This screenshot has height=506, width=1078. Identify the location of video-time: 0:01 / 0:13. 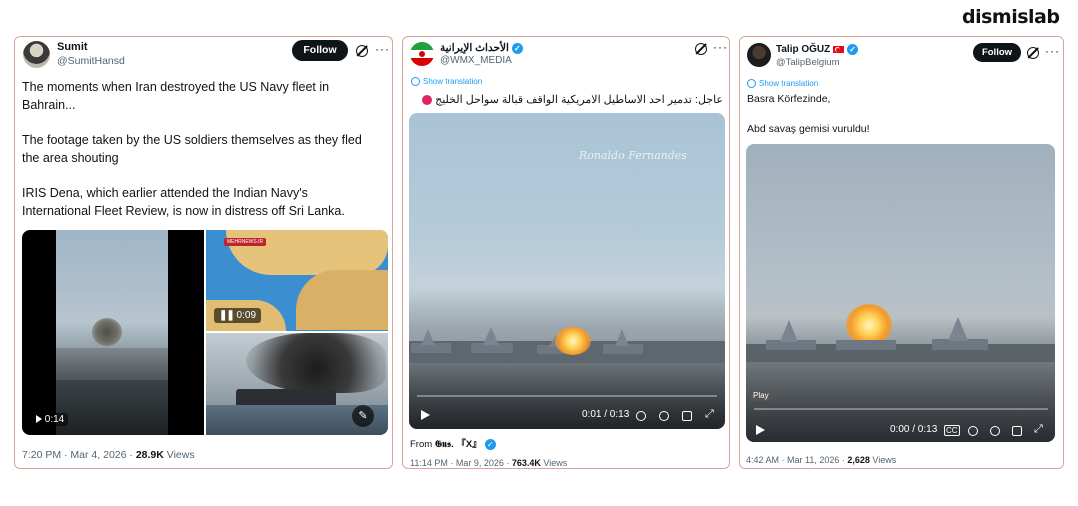
(606, 414).